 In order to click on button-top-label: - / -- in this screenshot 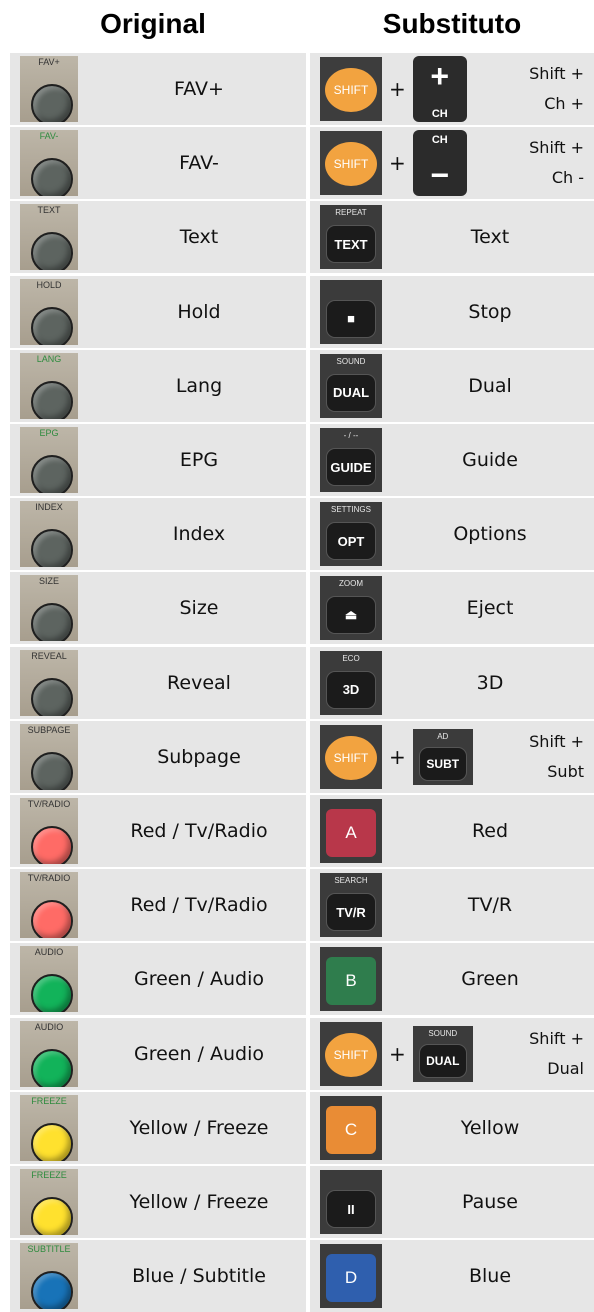, I will do `click(351, 435)`.